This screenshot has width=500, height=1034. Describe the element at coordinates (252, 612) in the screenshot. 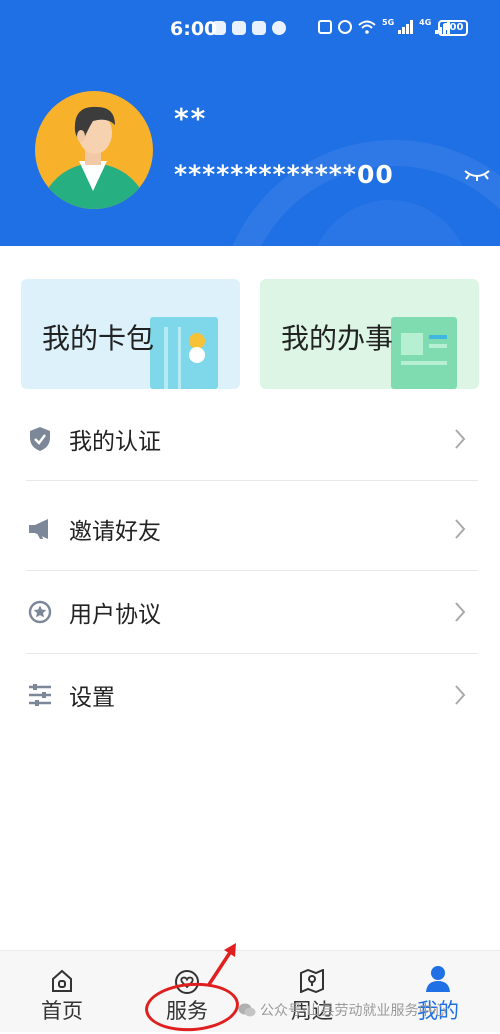

I see `menu-item-user-agreement: 用户协议` at that location.